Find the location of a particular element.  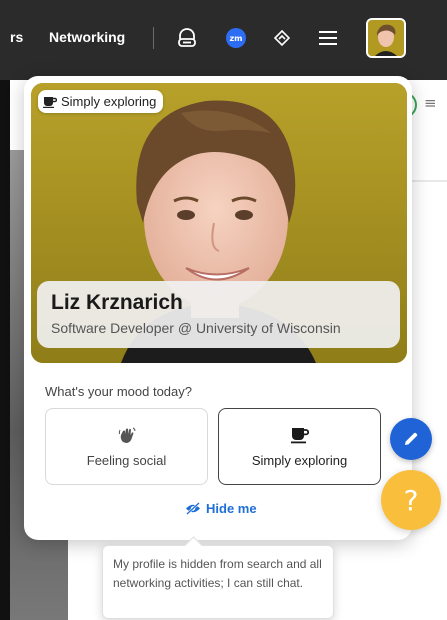

menu-icon is located at coordinates (328, 38).